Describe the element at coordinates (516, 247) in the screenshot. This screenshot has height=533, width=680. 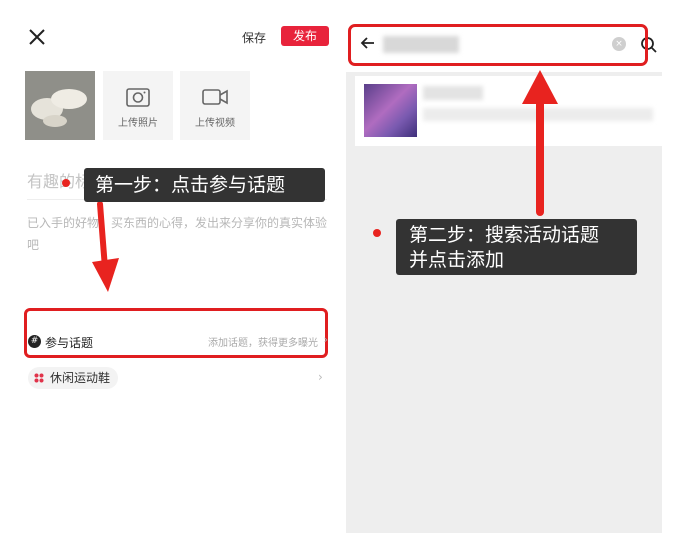
I see `step2-callout: 第二步：搜索活动话题 并点击添加` at that location.